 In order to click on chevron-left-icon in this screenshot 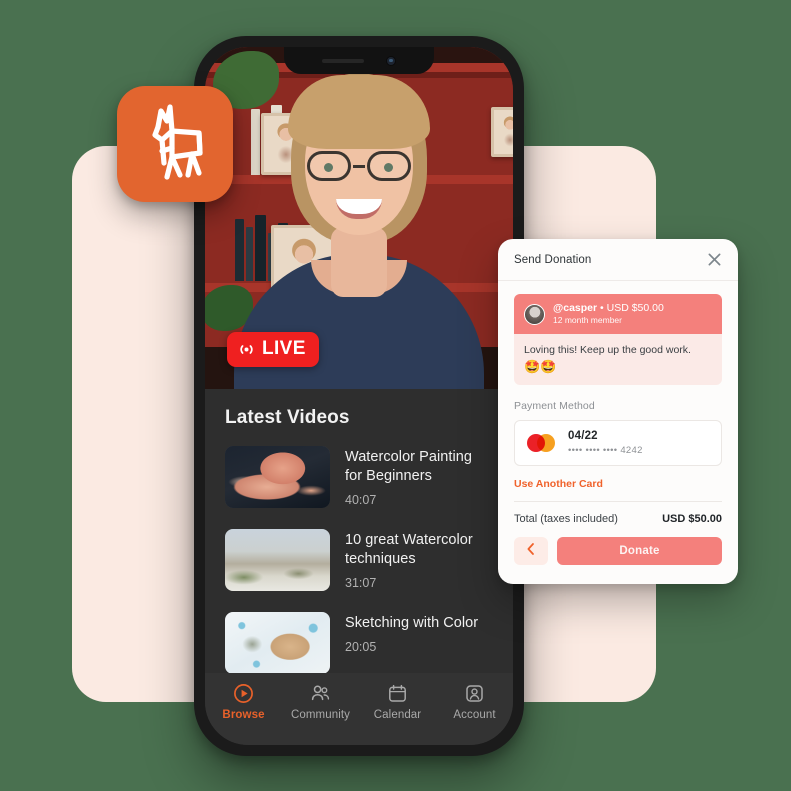, I will do `click(531, 550)`.